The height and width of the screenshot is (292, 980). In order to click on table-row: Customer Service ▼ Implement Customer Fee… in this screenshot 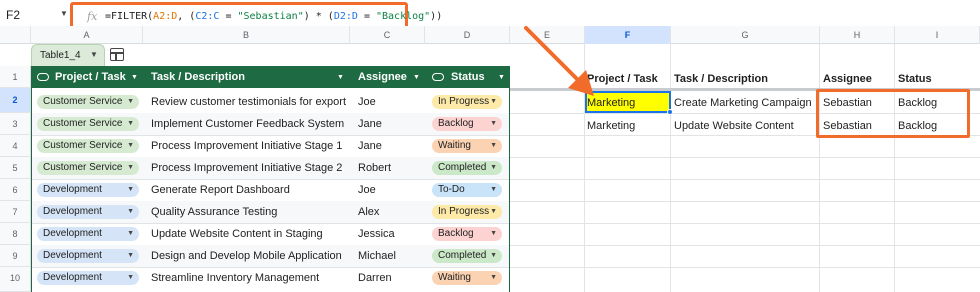, I will do `click(270, 124)`.